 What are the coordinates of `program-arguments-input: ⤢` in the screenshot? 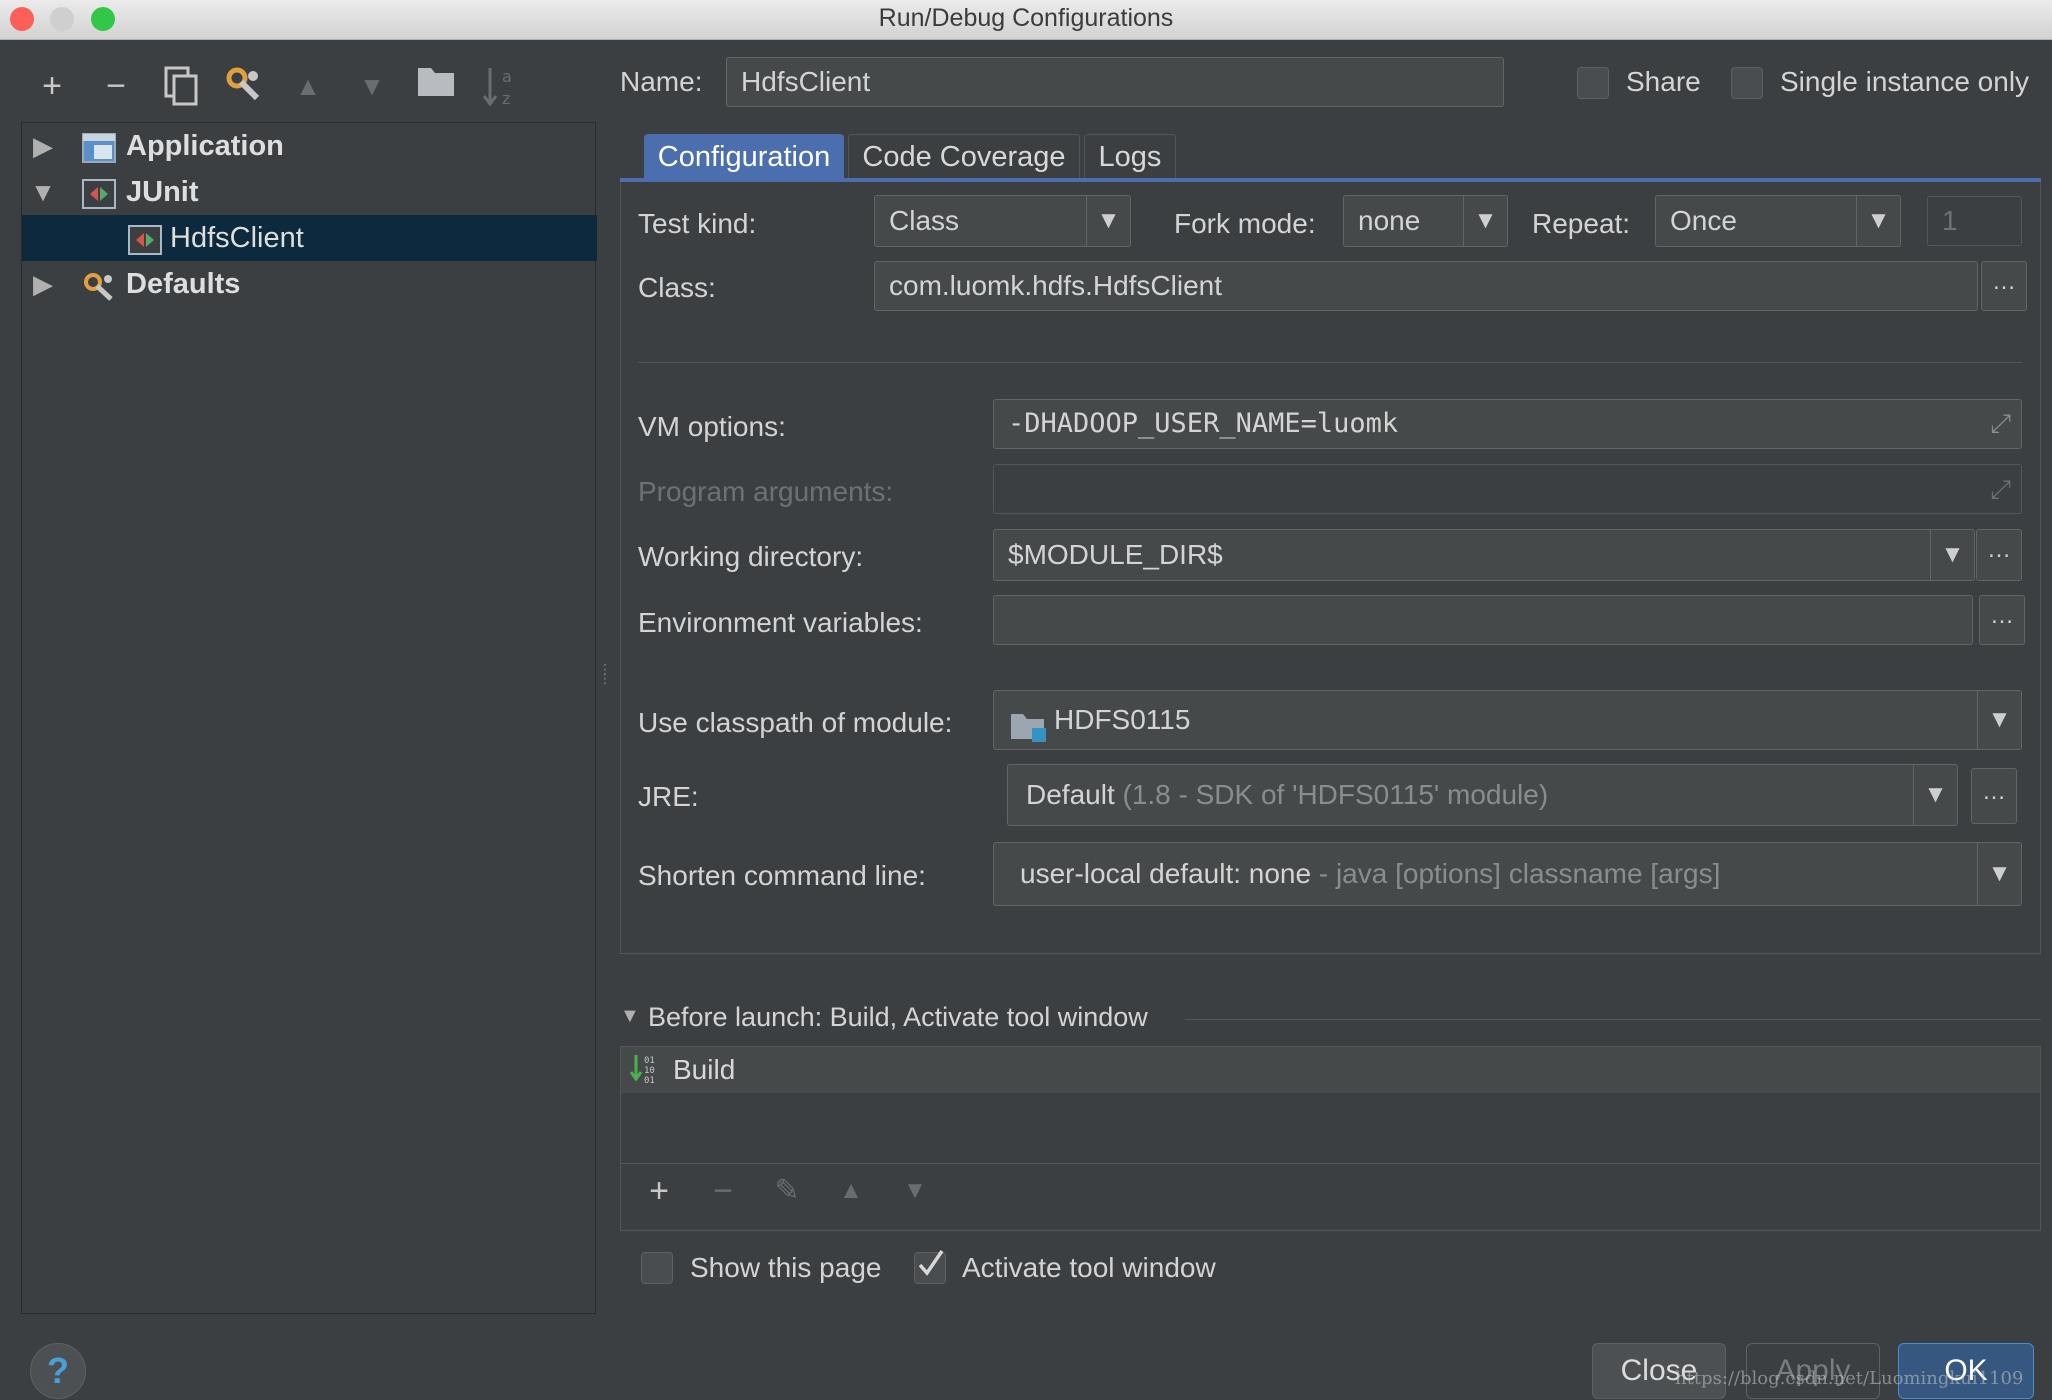 It's located at (1507, 489).